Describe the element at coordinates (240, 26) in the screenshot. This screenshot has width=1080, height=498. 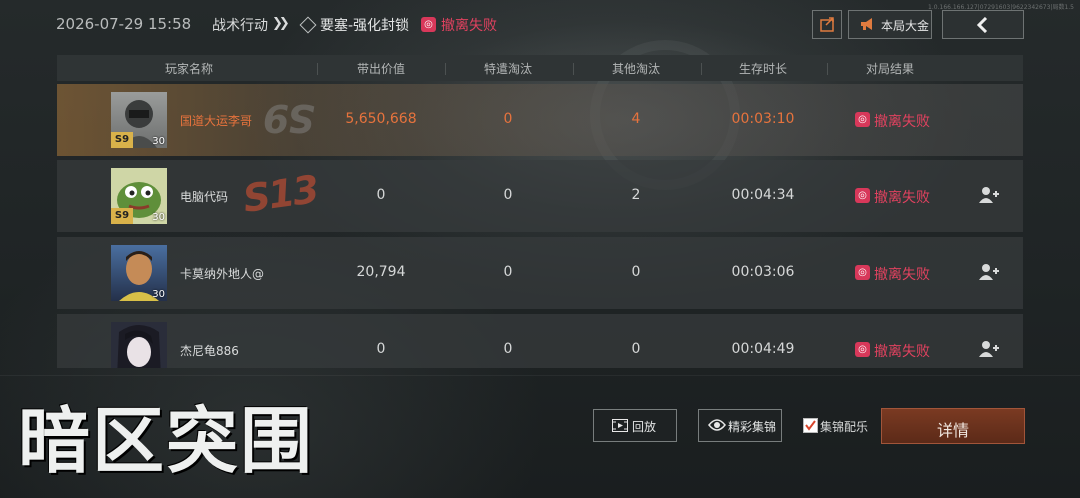
I see `game-mode: 战术行动` at that location.